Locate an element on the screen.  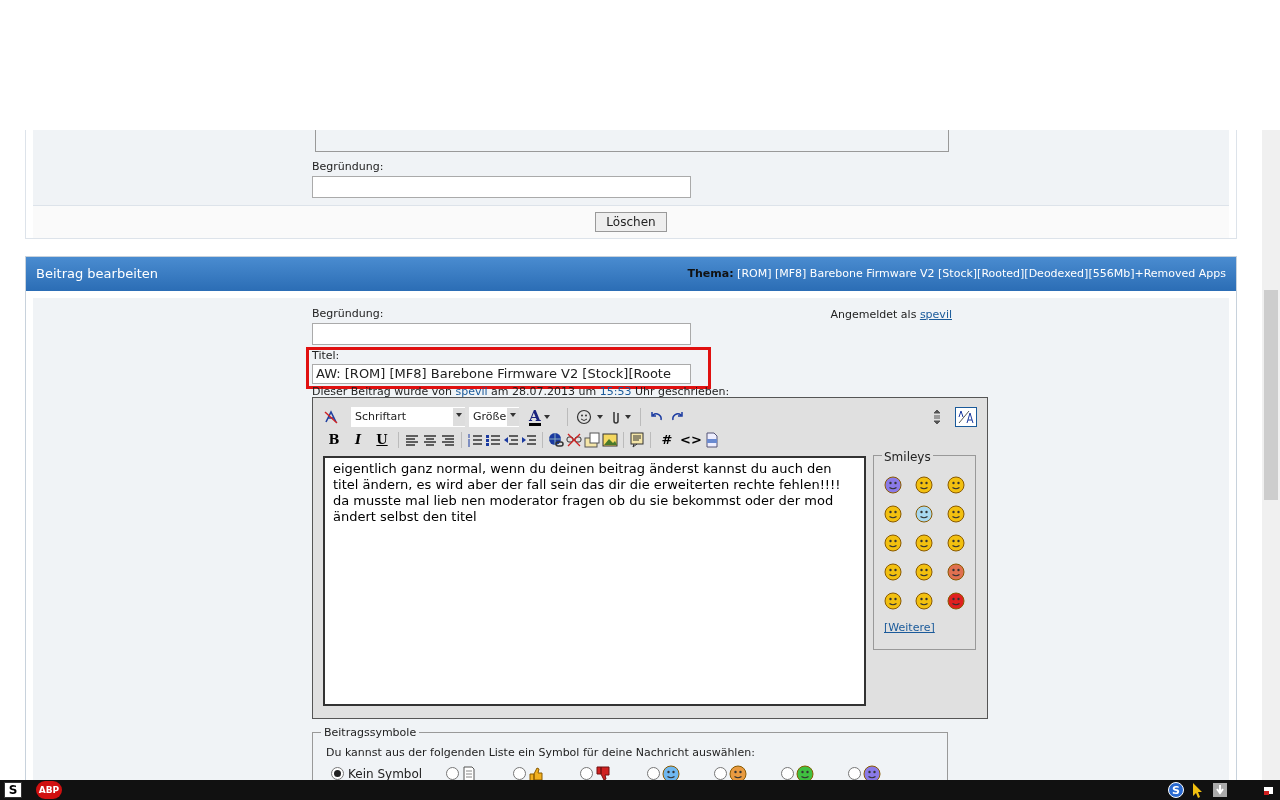
start-button: S is located at coordinates (13, 790).